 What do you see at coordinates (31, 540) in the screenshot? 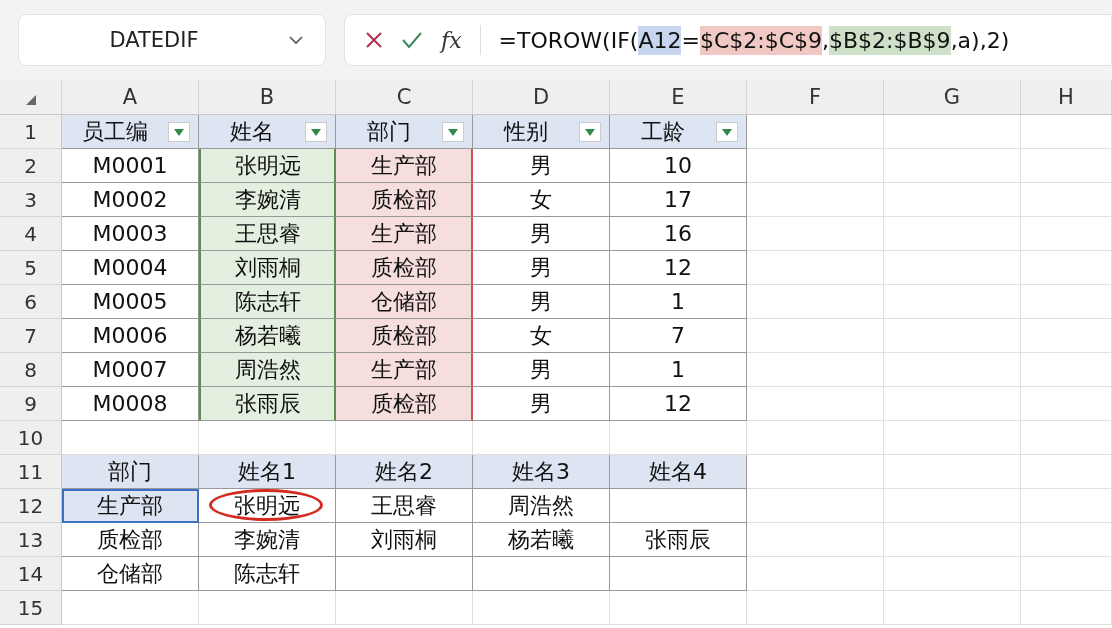
I see `row-header: 13` at bounding box center [31, 540].